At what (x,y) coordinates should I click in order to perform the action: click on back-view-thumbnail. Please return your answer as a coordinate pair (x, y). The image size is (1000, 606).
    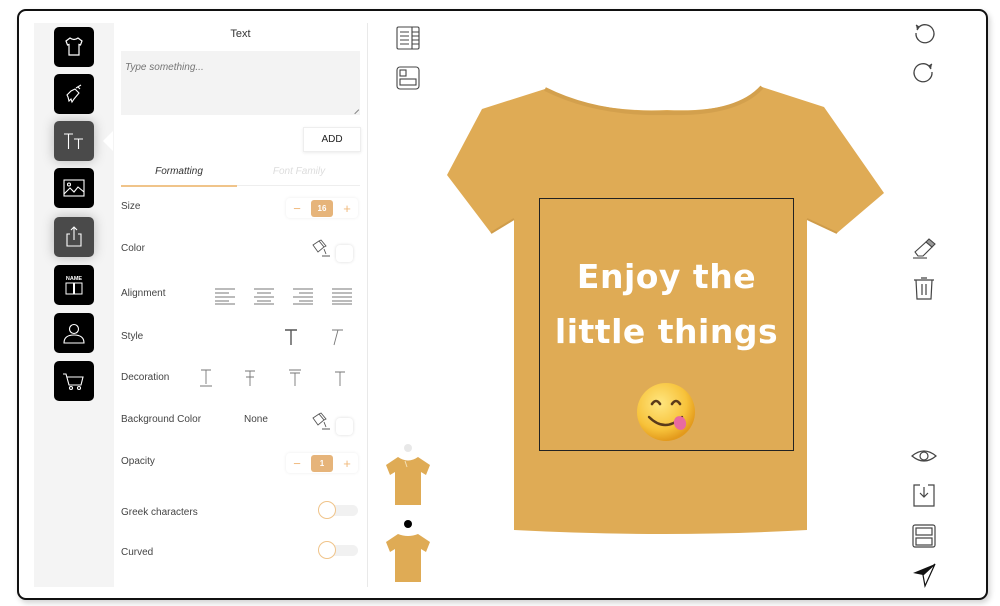
    Looking at the image, I should click on (408, 558).